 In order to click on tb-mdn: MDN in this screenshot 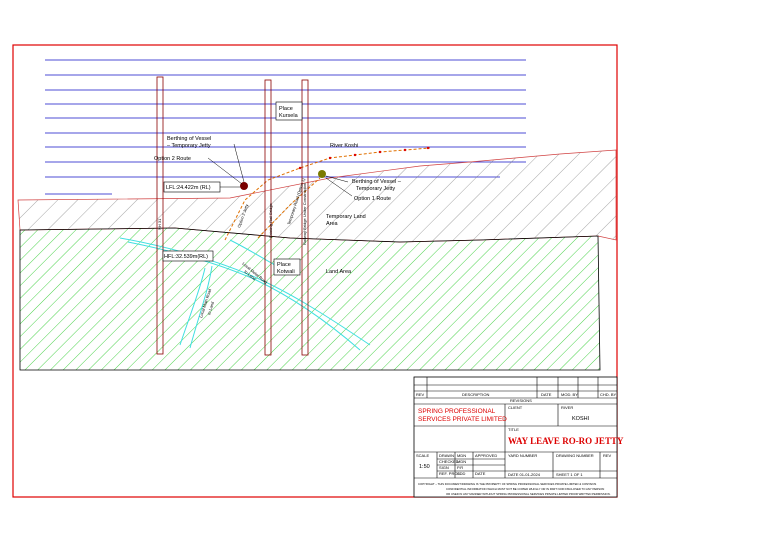, I will do `click(461, 455)`.